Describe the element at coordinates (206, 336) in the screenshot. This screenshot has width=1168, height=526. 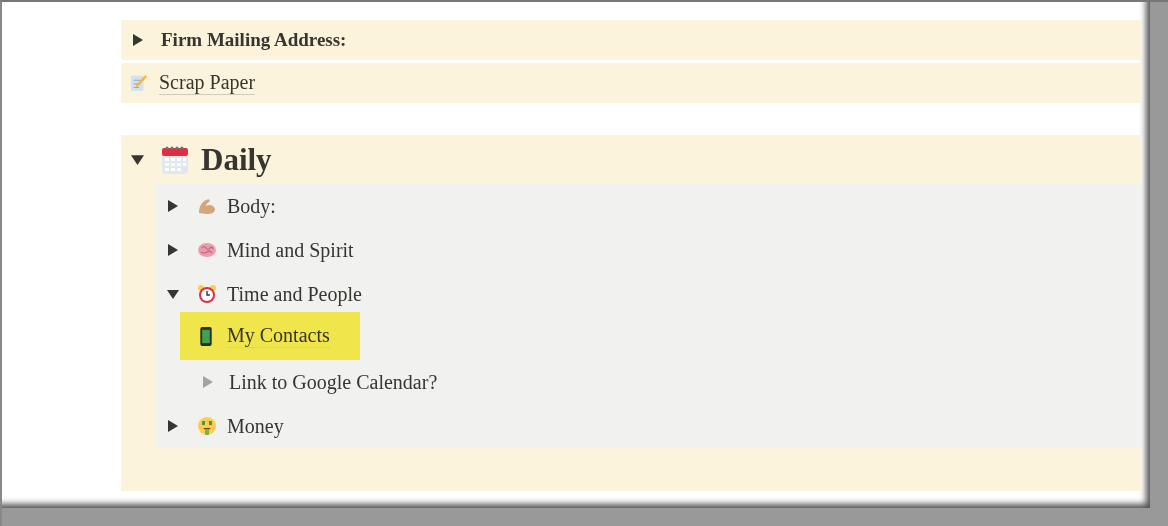
I see `phone-icon` at that location.